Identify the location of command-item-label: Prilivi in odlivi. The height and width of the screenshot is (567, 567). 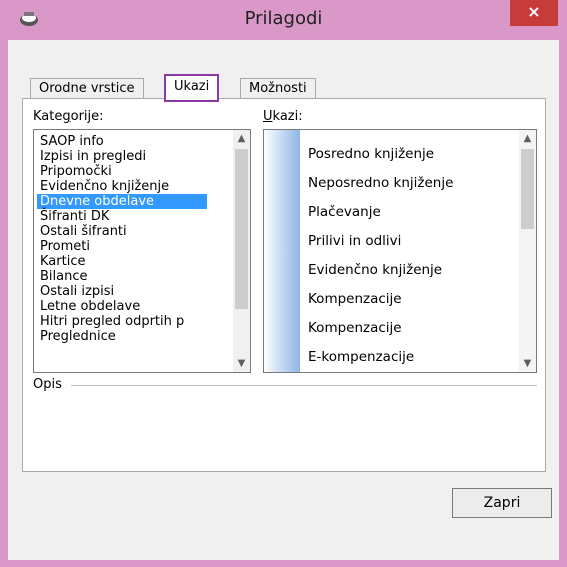
(355, 241).